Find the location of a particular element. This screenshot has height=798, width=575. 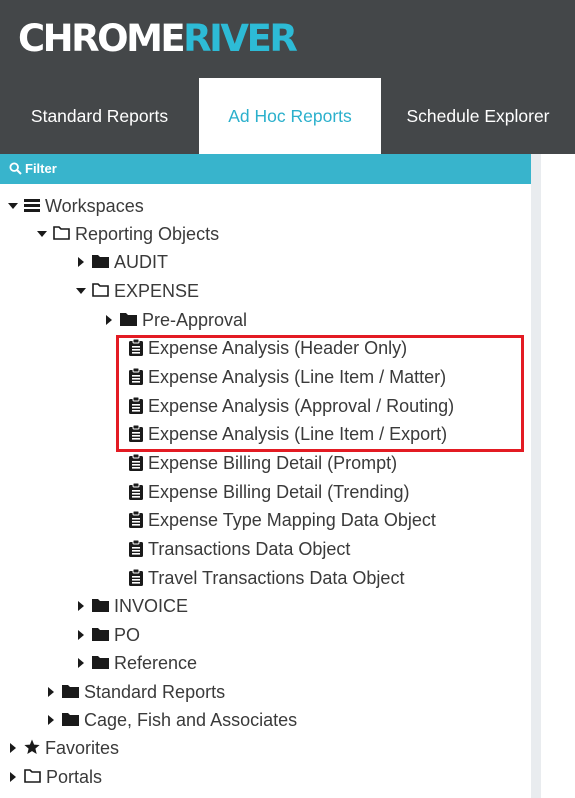

tree-item-report: Expense Analysis (Line Item / Matter) is located at coordinates (287, 377).